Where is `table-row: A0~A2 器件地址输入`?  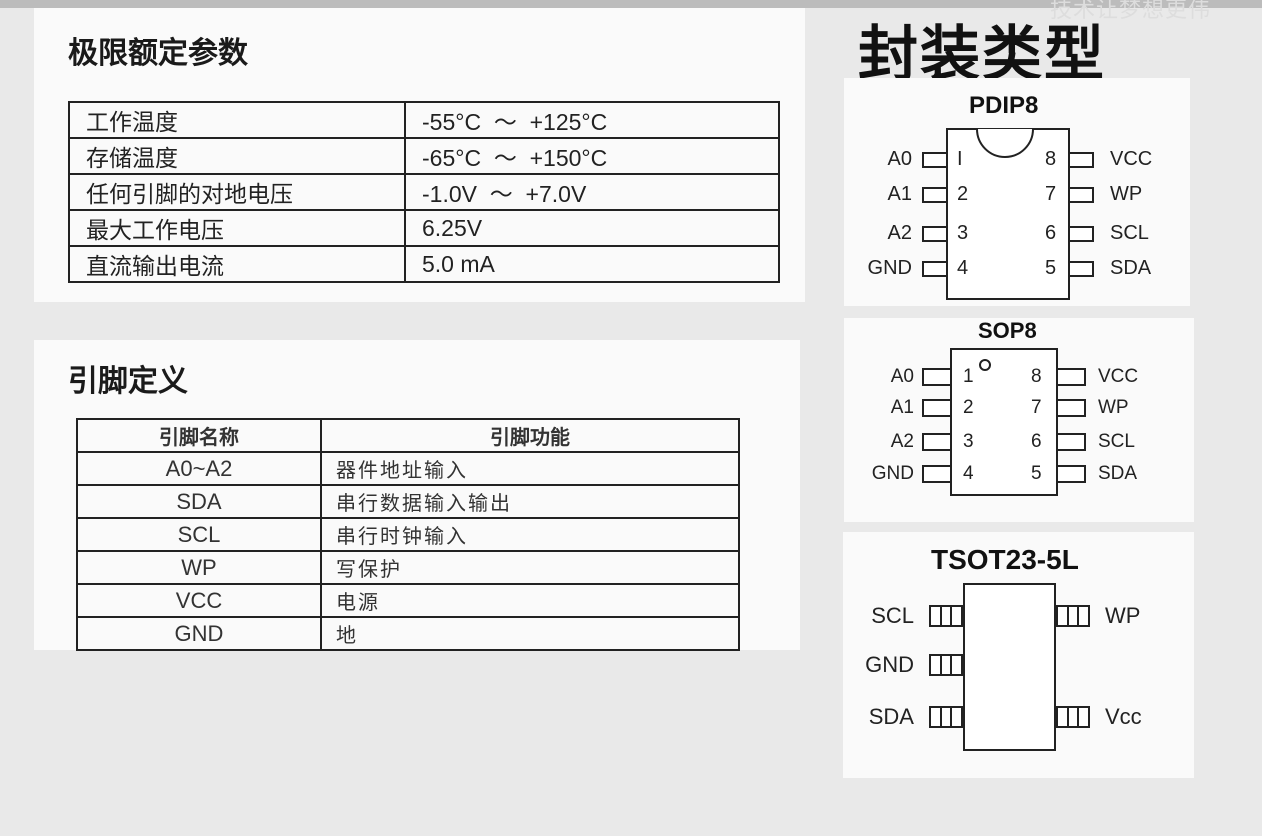
table-row: A0~A2 器件地址输入 is located at coordinates (408, 468).